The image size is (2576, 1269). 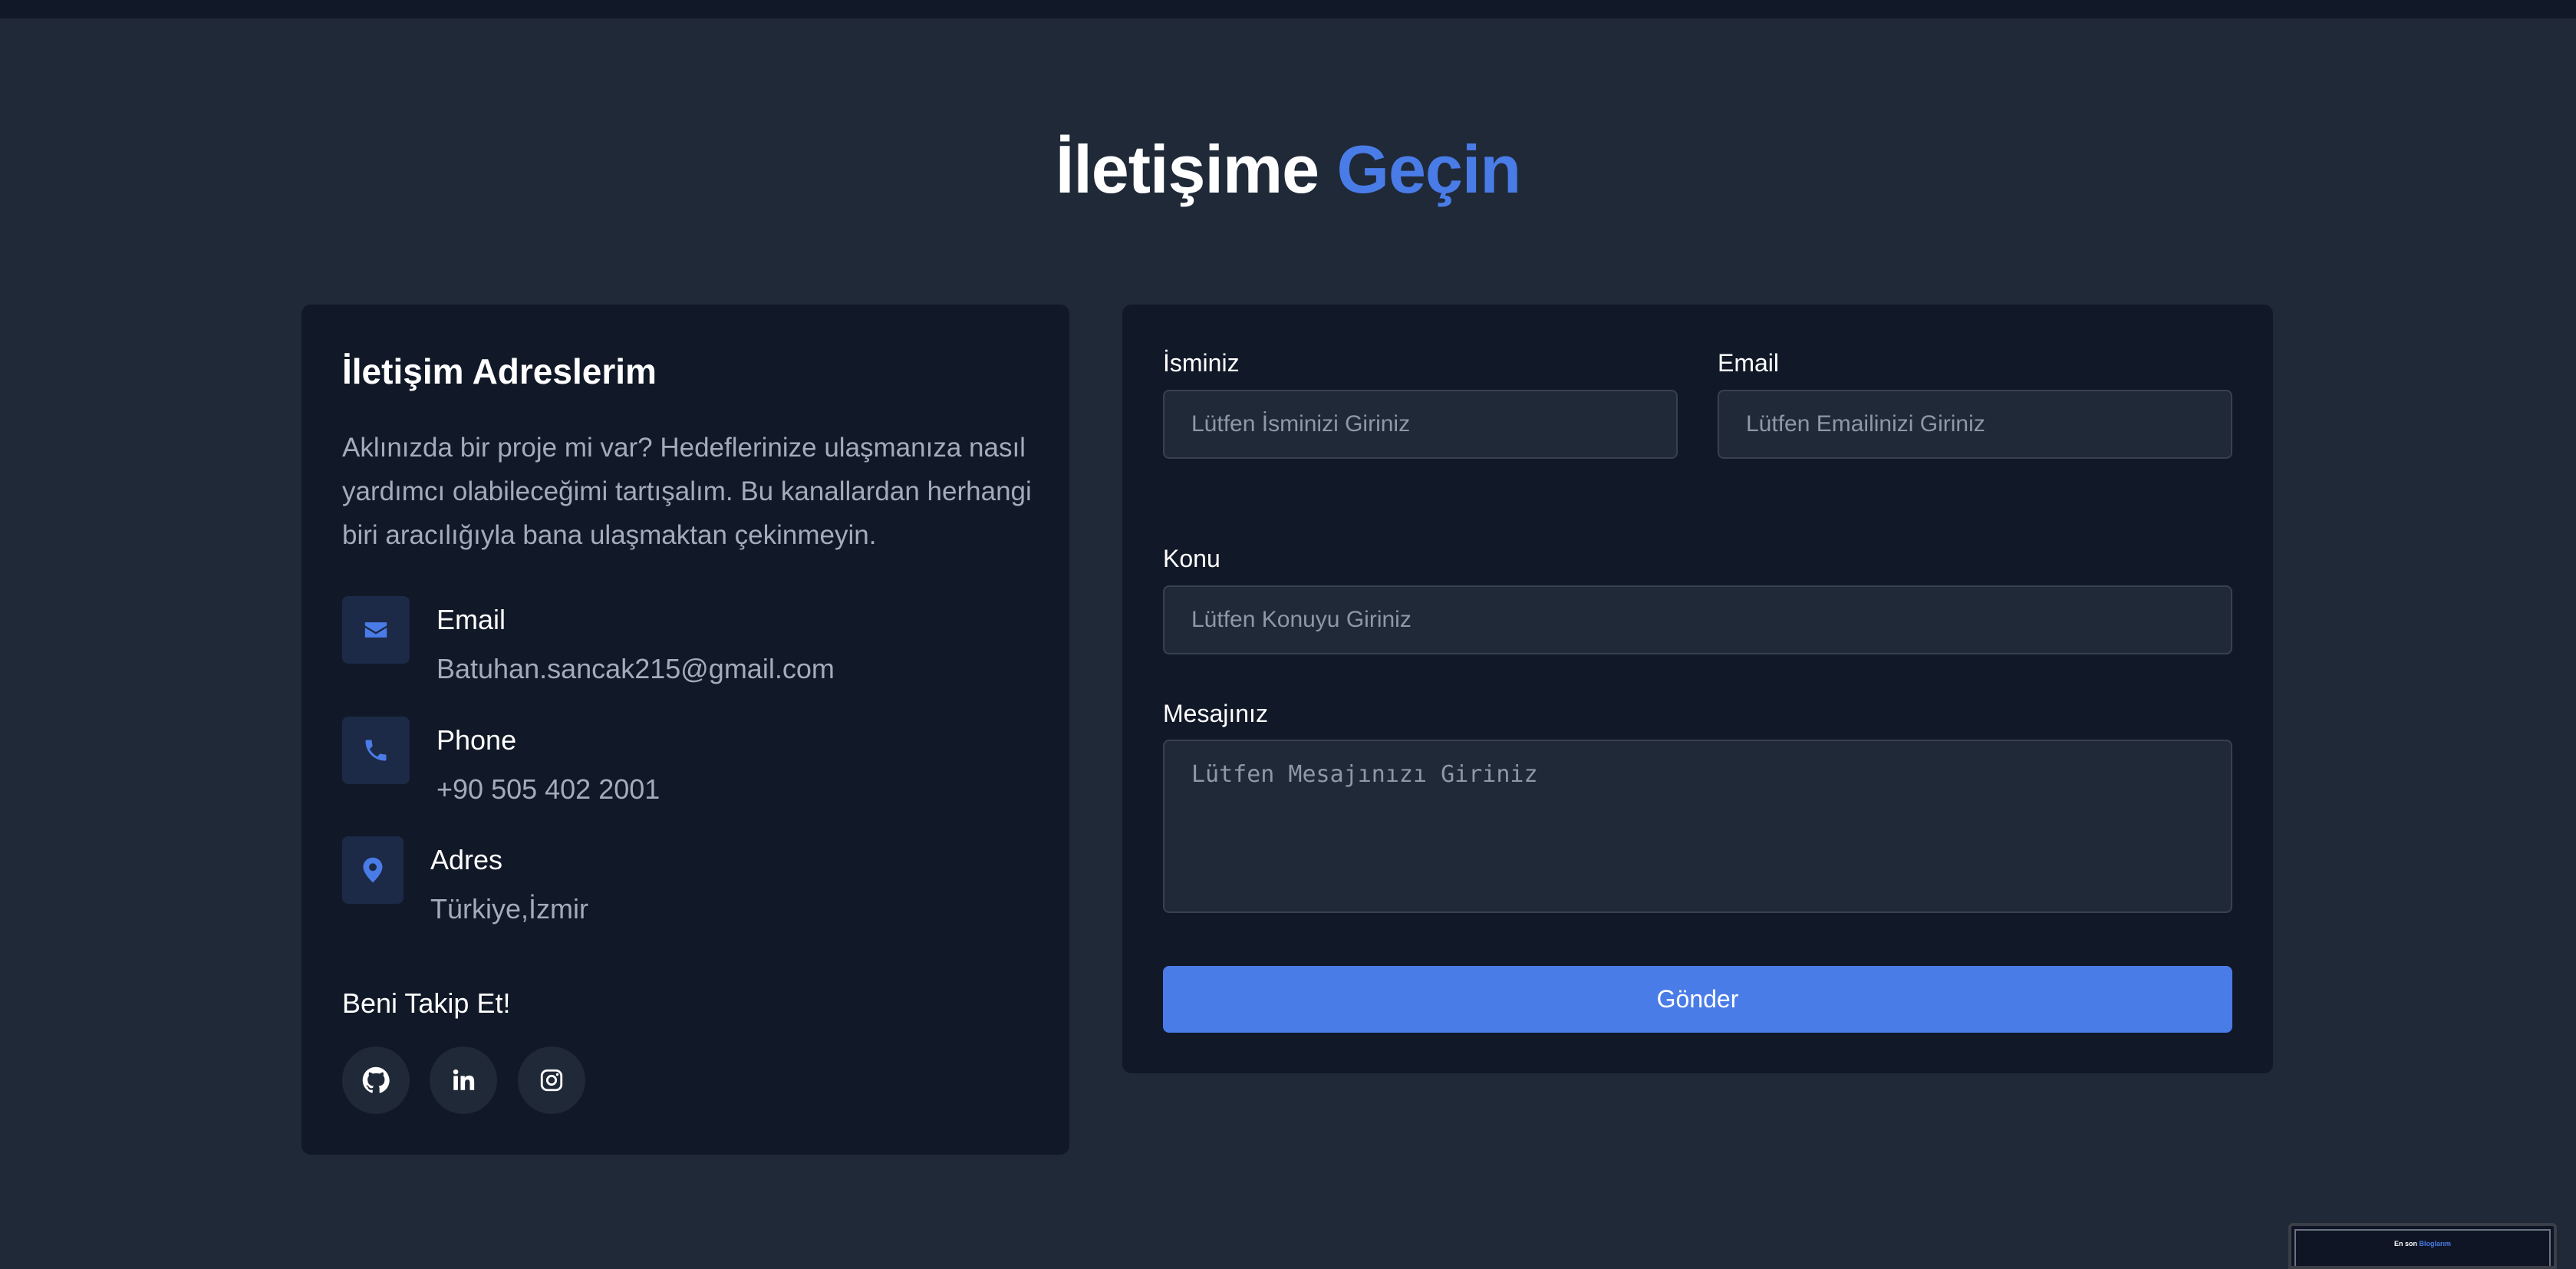 What do you see at coordinates (1187, 169) in the screenshot?
I see `page-title-main: İletişime` at bounding box center [1187, 169].